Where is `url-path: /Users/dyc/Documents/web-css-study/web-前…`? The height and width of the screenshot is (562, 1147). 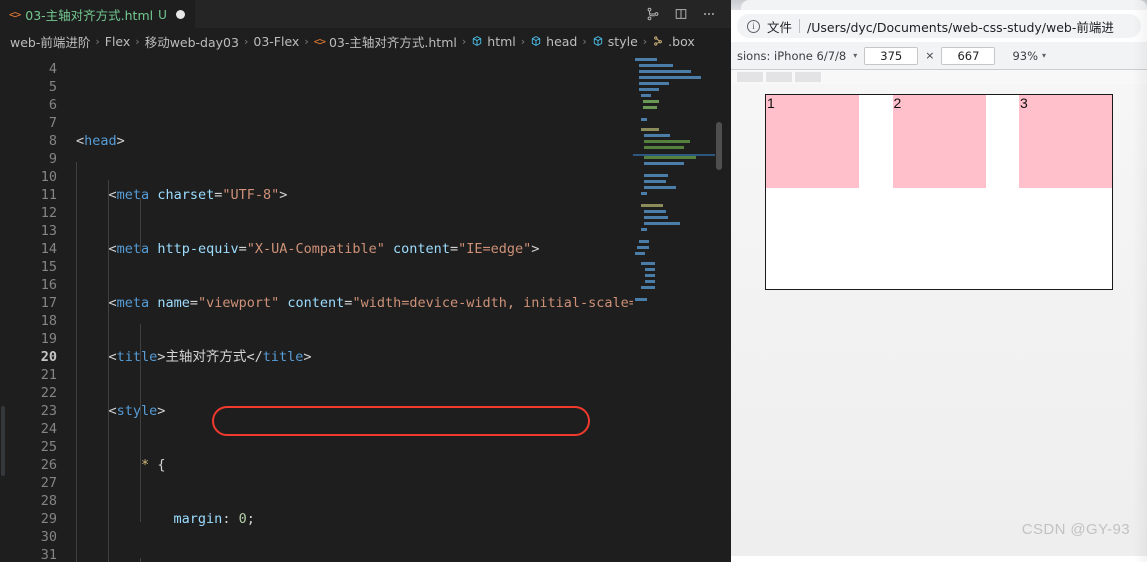
url-path: /Users/dyc/Documents/web-css-study/web-前… is located at coordinates (960, 27).